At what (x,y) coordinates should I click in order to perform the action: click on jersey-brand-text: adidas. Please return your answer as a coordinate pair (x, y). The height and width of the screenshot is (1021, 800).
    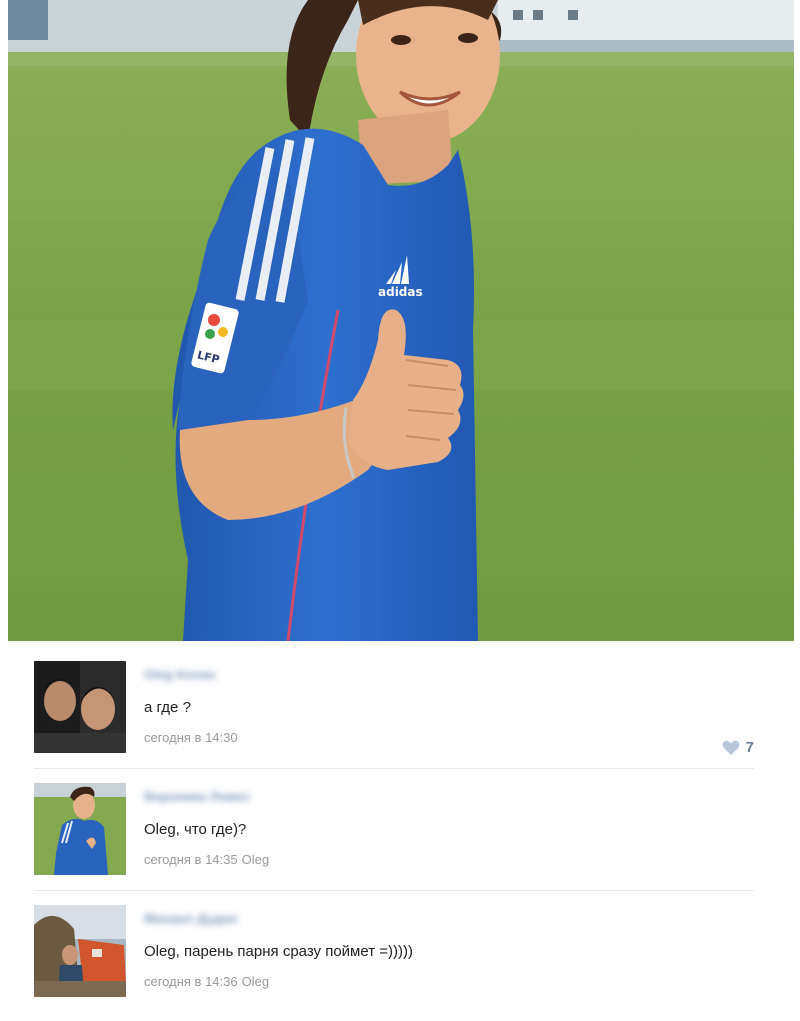
    Looking at the image, I should click on (400, 292).